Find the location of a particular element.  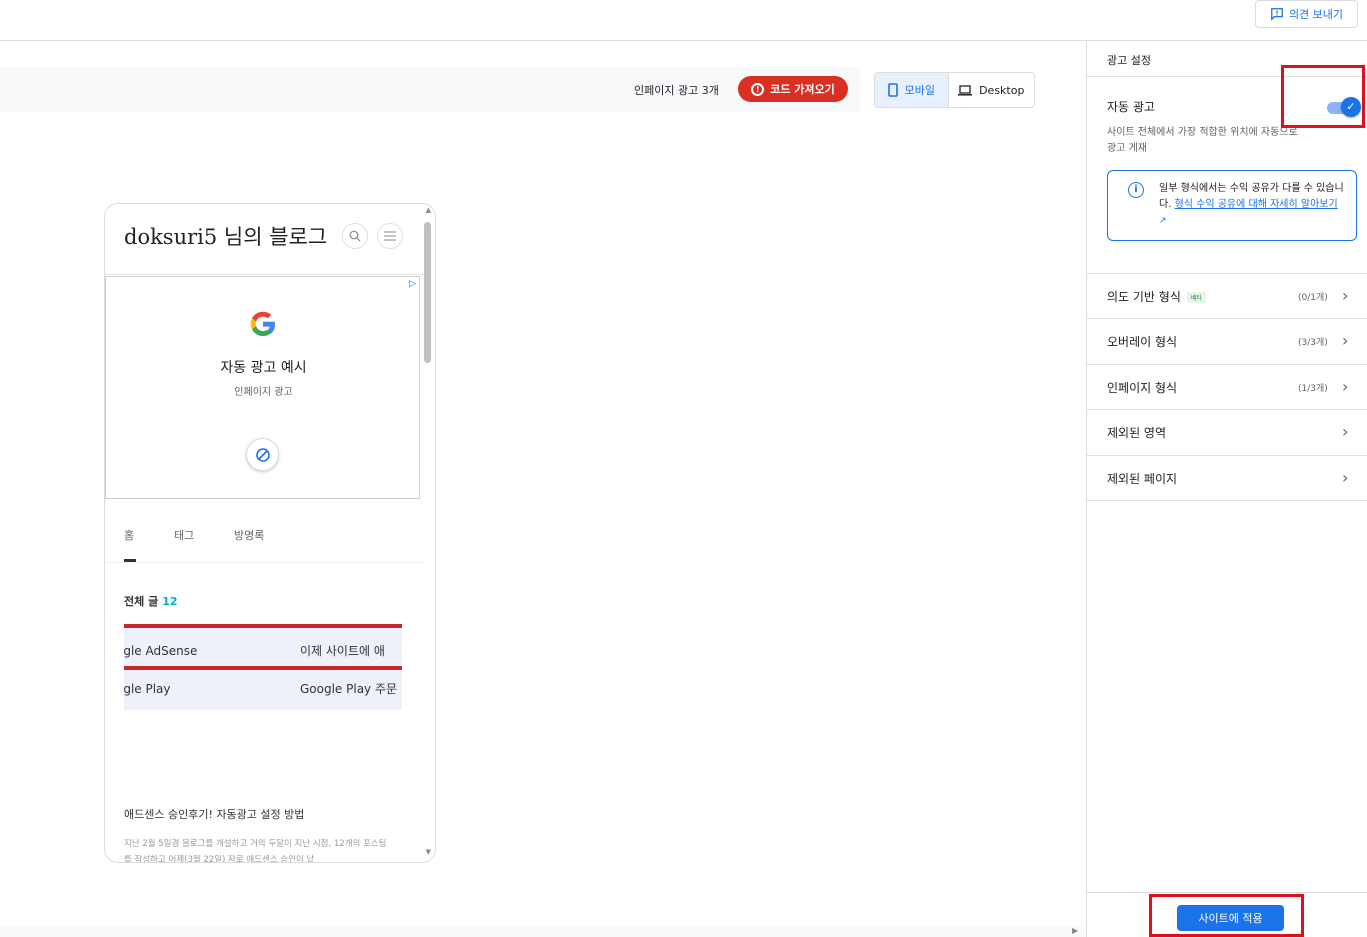

device-desktop-label: Desktop is located at coordinates (1002, 90).